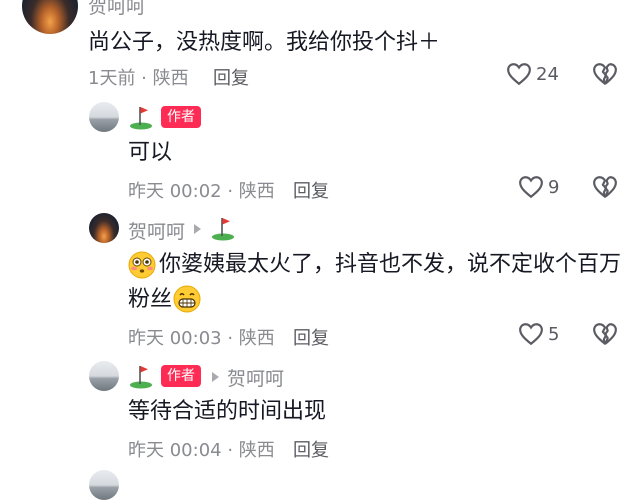 Image resolution: width=640 pixels, height=500 pixels. What do you see at coordinates (187, 299) in the screenshot?
I see `grinning-face-emoji` at bounding box center [187, 299].